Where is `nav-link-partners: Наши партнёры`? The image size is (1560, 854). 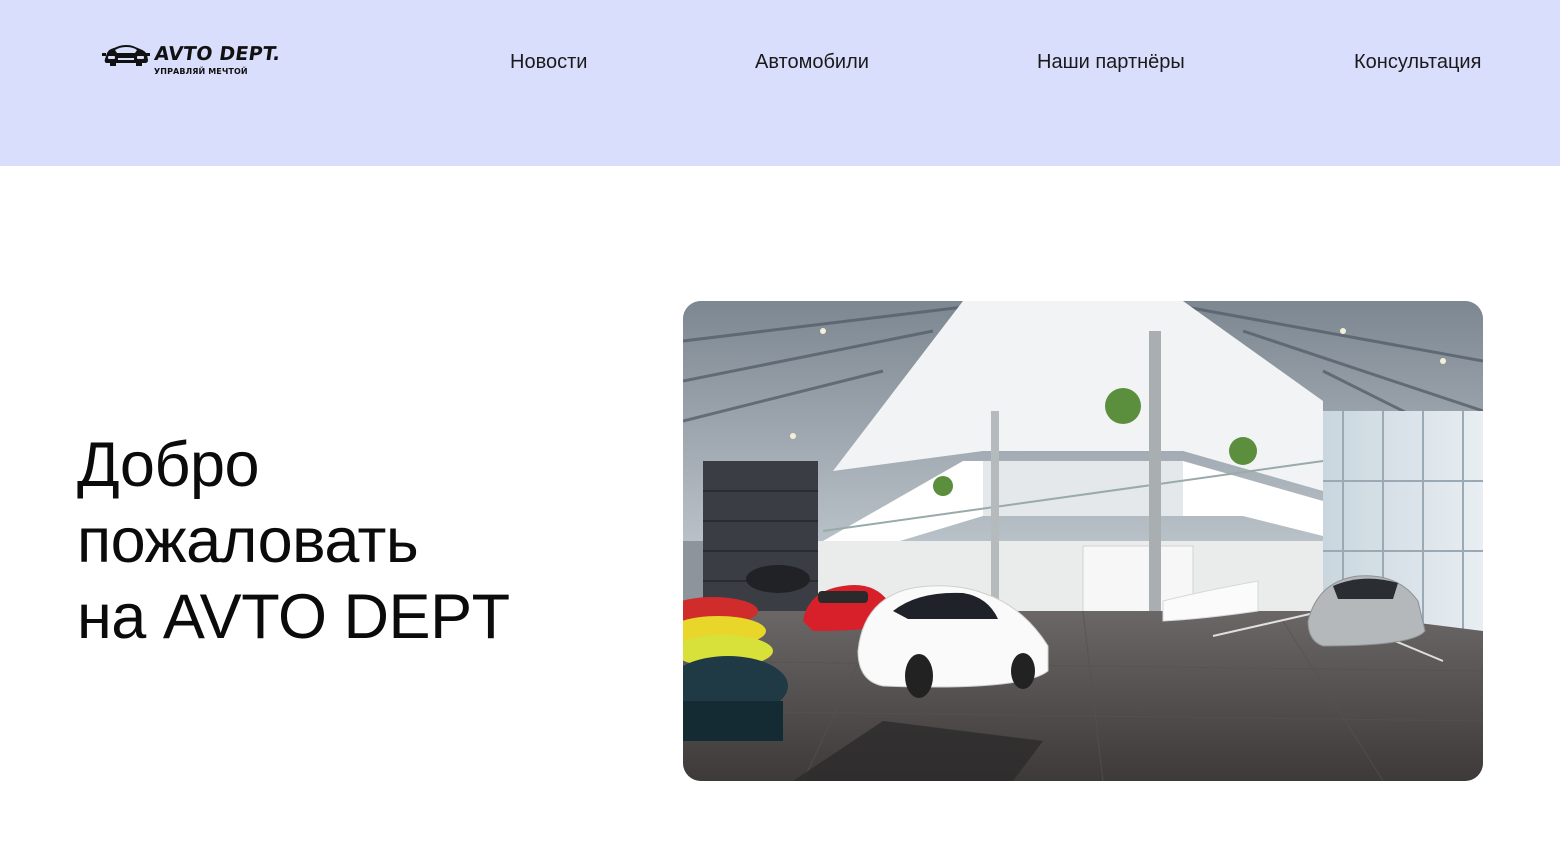 nav-link-partners: Наши партнёры is located at coordinates (1111, 62).